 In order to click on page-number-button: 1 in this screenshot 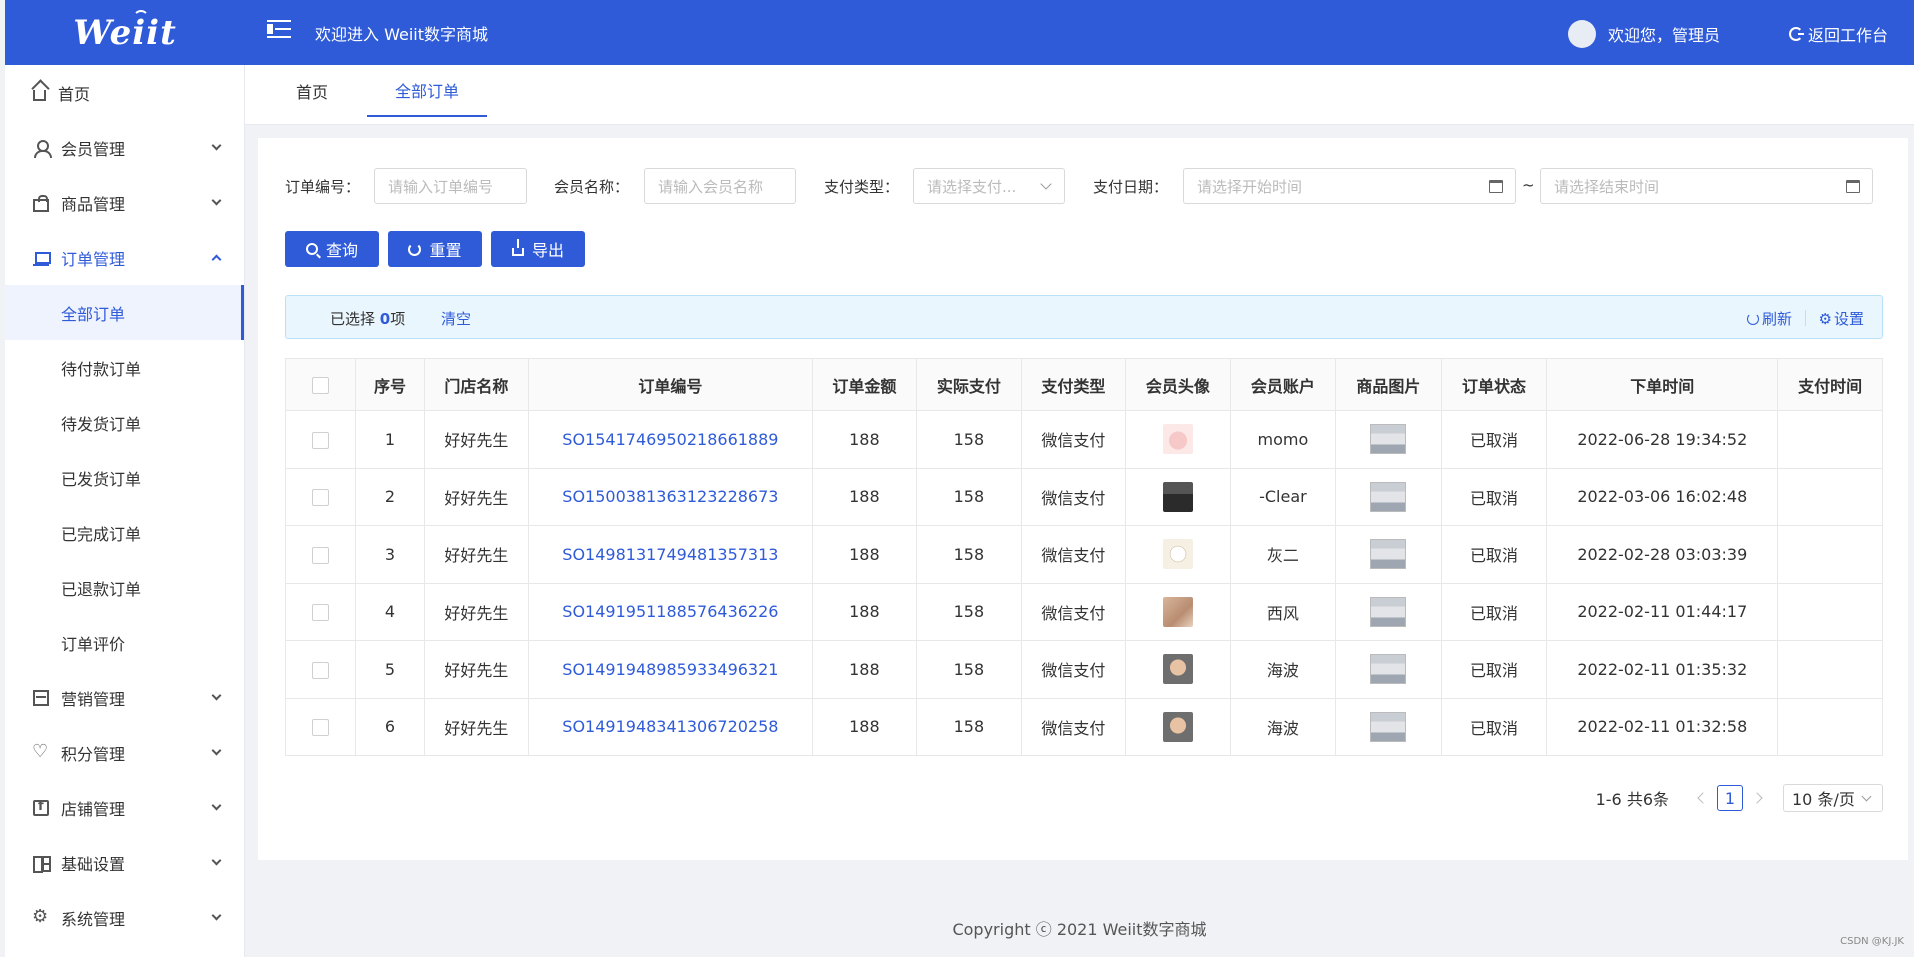, I will do `click(1730, 798)`.